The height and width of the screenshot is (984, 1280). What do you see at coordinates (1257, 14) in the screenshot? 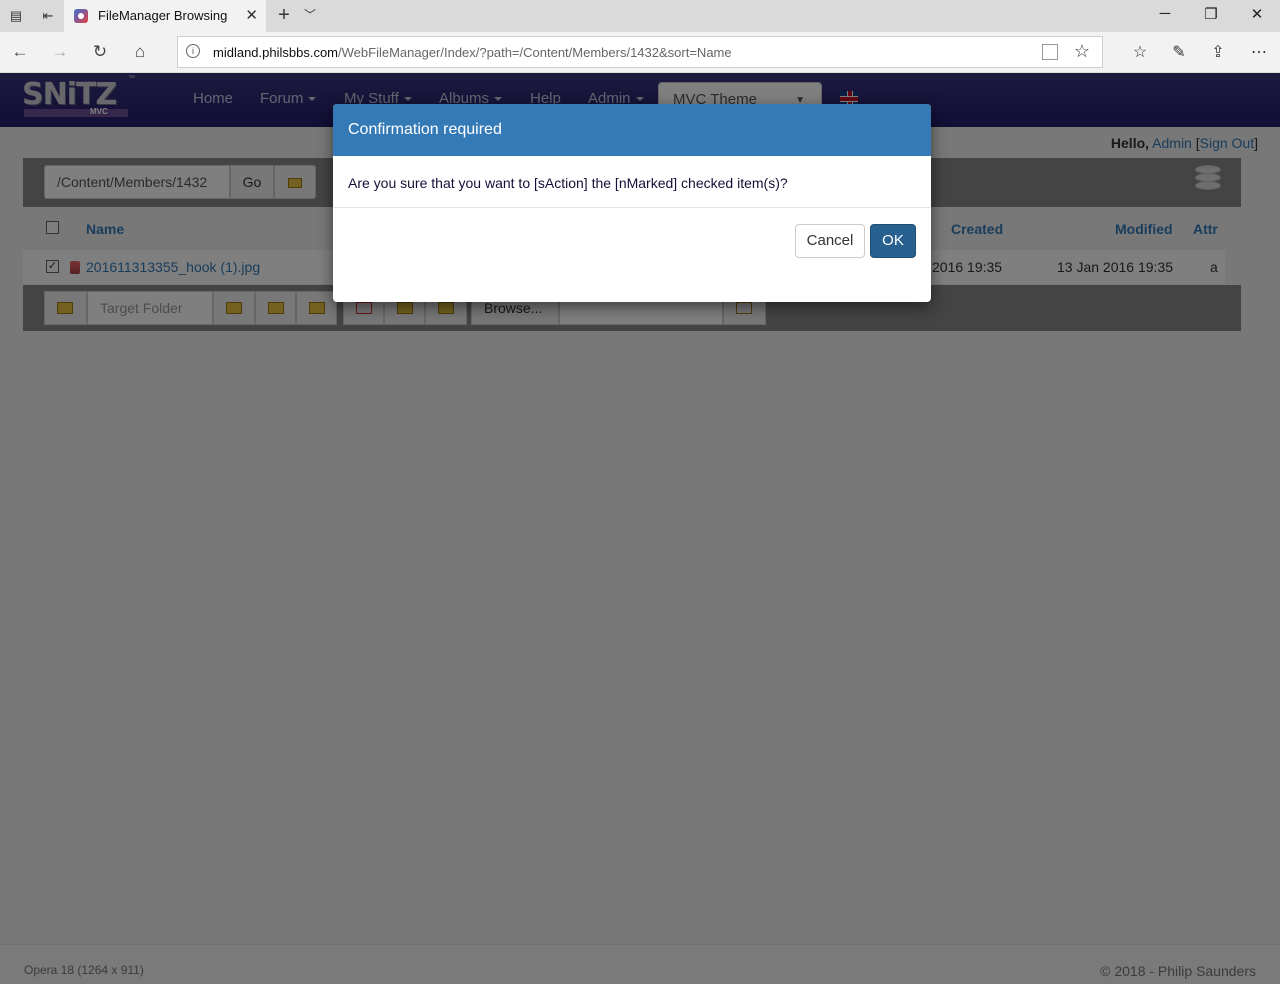
I see `close-window-icon: ✕` at bounding box center [1257, 14].